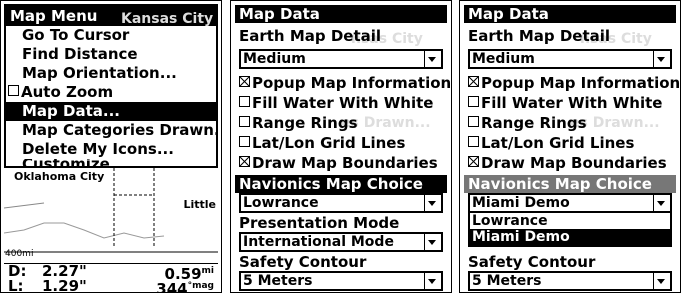 The width and height of the screenshot is (681, 293). What do you see at coordinates (19, 254) in the screenshot?
I see `map-scale: 400mi` at bounding box center [19, 254].